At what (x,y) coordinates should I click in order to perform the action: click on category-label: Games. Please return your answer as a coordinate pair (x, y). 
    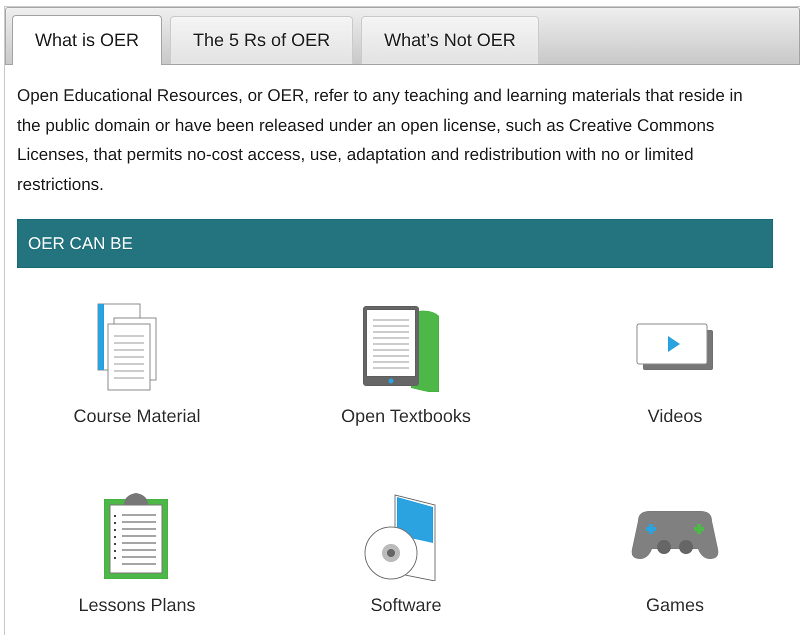
    Looking at the image, I should click on (675, 605).